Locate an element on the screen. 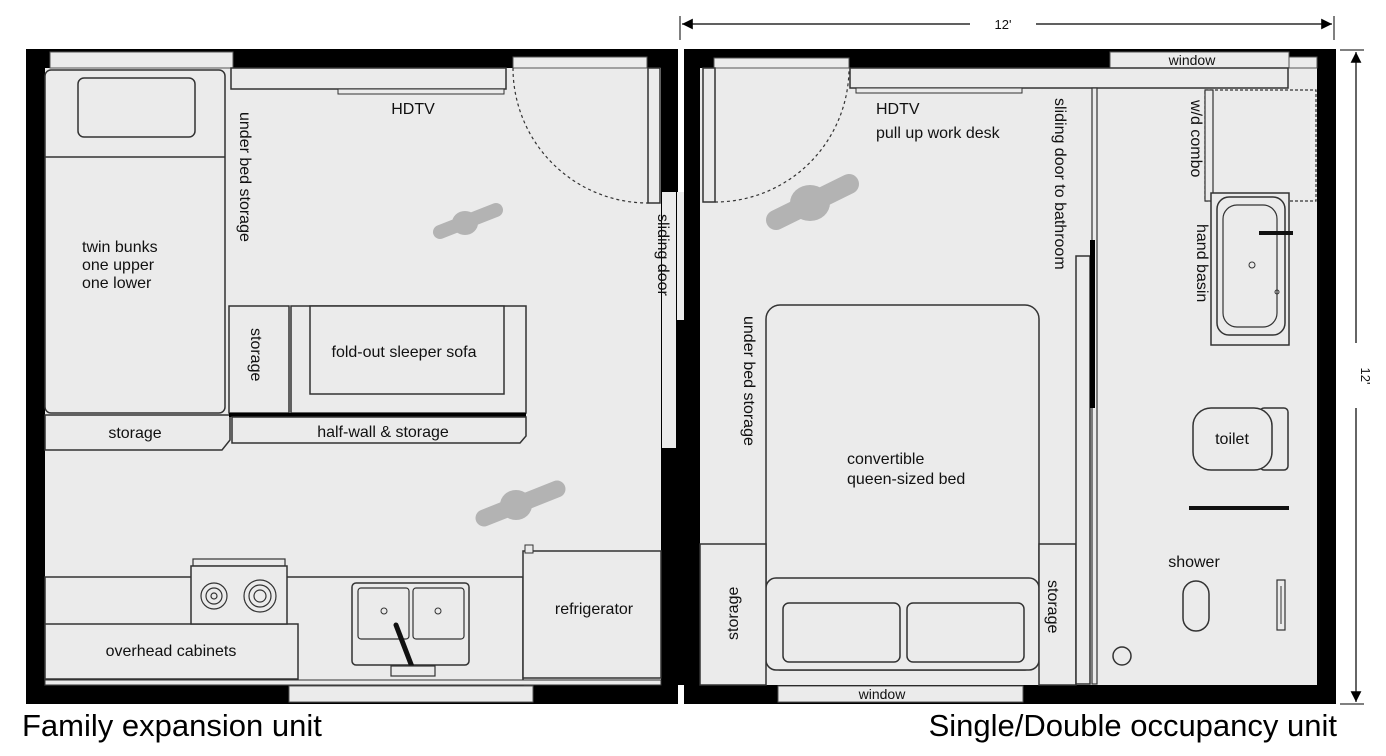 Image resolution: width=1386 pixels, height=756 pixels. label-twin-bunks: twin bunks one upper one lower is located at coordinates (122, 265).